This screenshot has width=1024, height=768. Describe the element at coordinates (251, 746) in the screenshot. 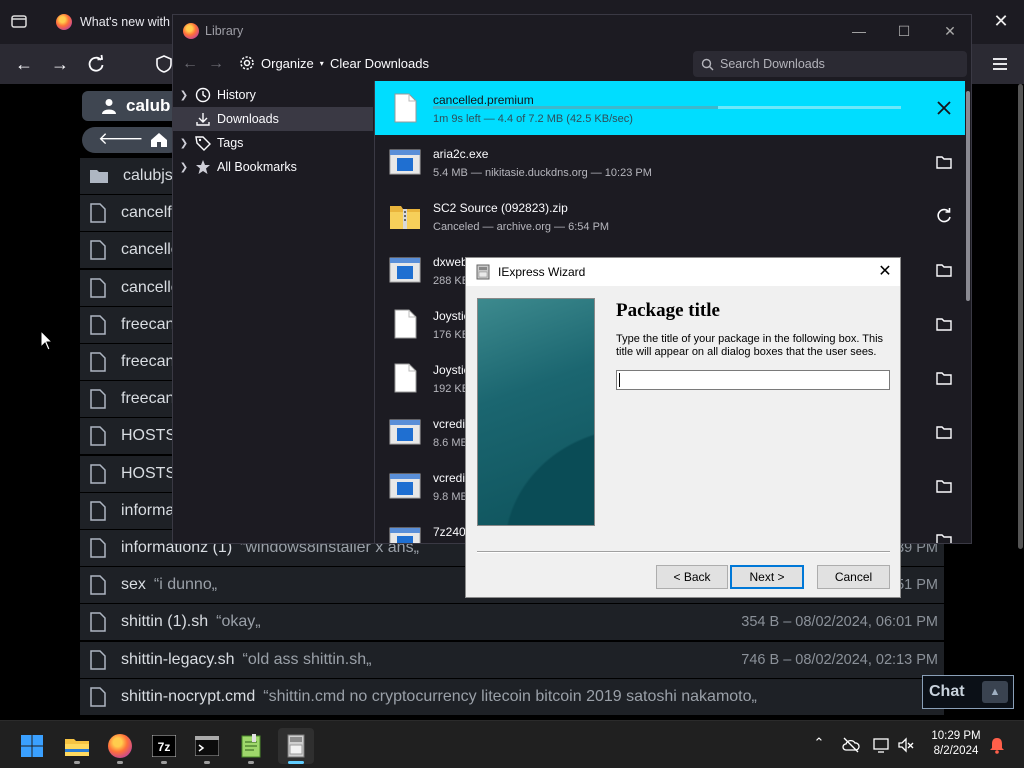

I see `notepad-button` at that location.